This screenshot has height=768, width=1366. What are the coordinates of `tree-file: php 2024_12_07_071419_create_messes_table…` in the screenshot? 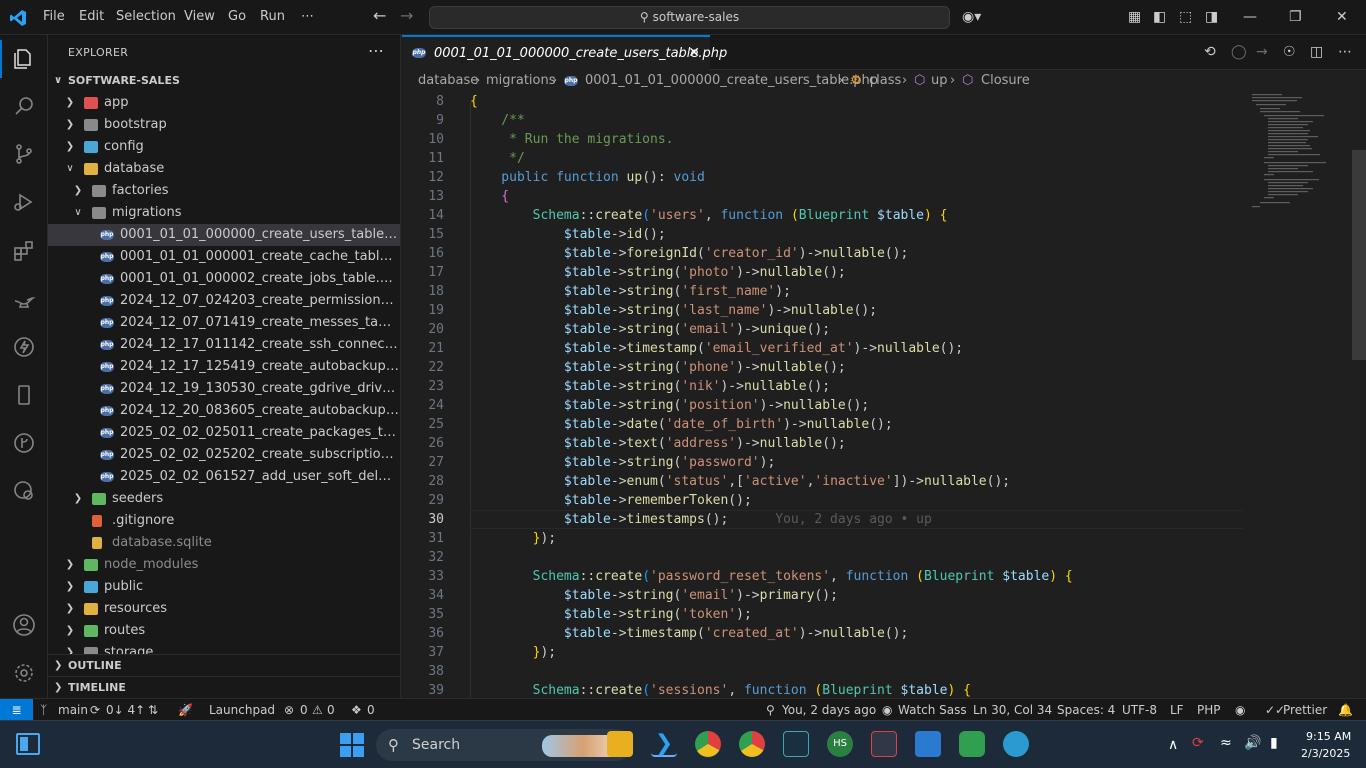 It's located at (224, 323).